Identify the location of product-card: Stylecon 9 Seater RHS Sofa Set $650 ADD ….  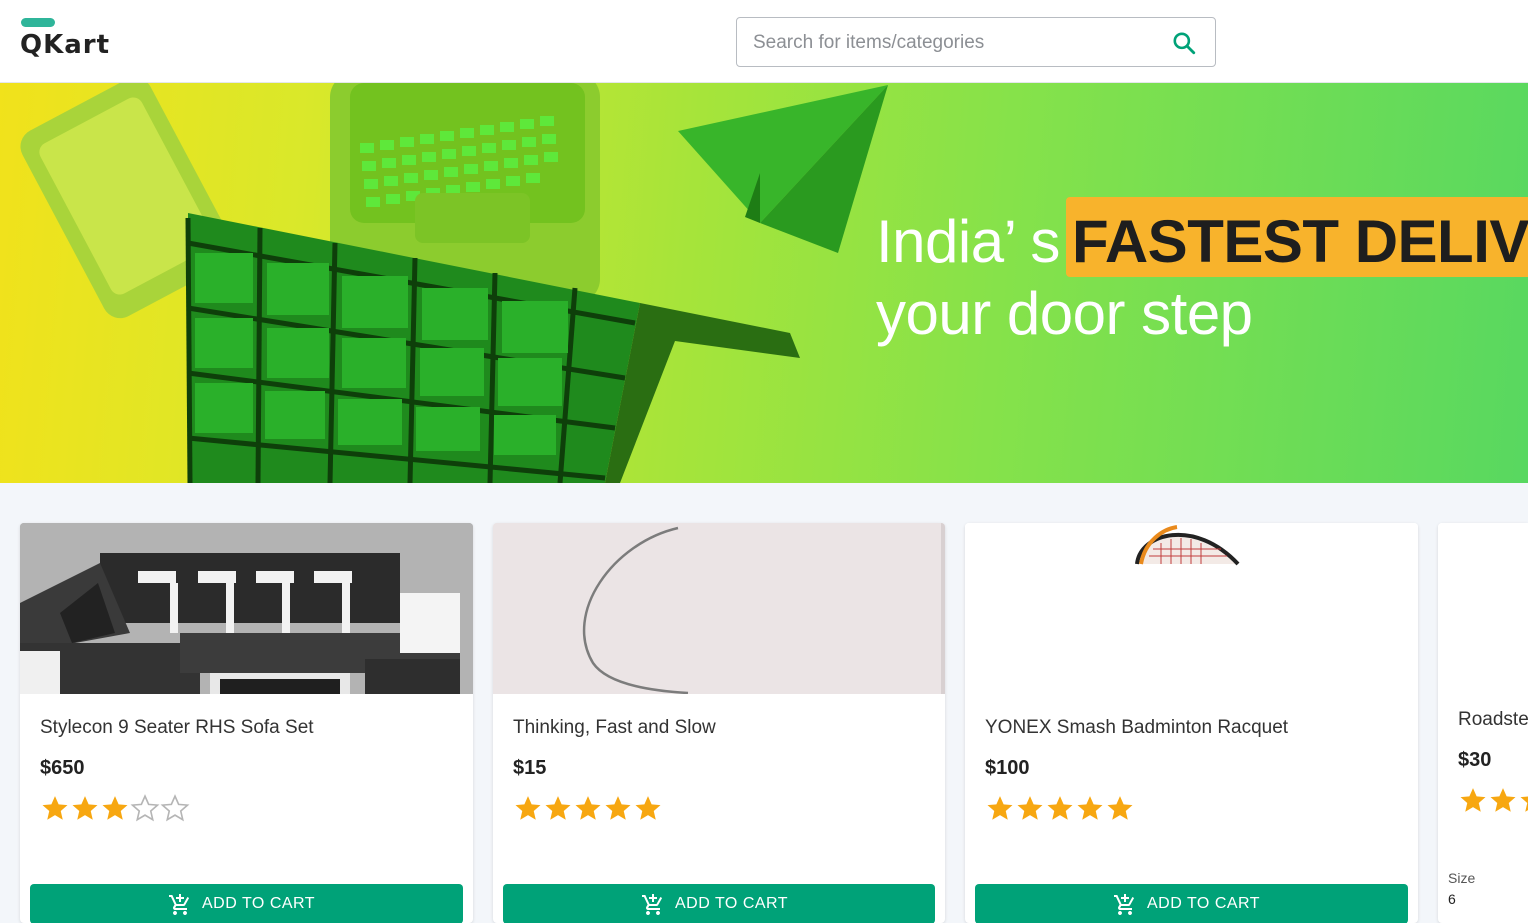
(246, 723).